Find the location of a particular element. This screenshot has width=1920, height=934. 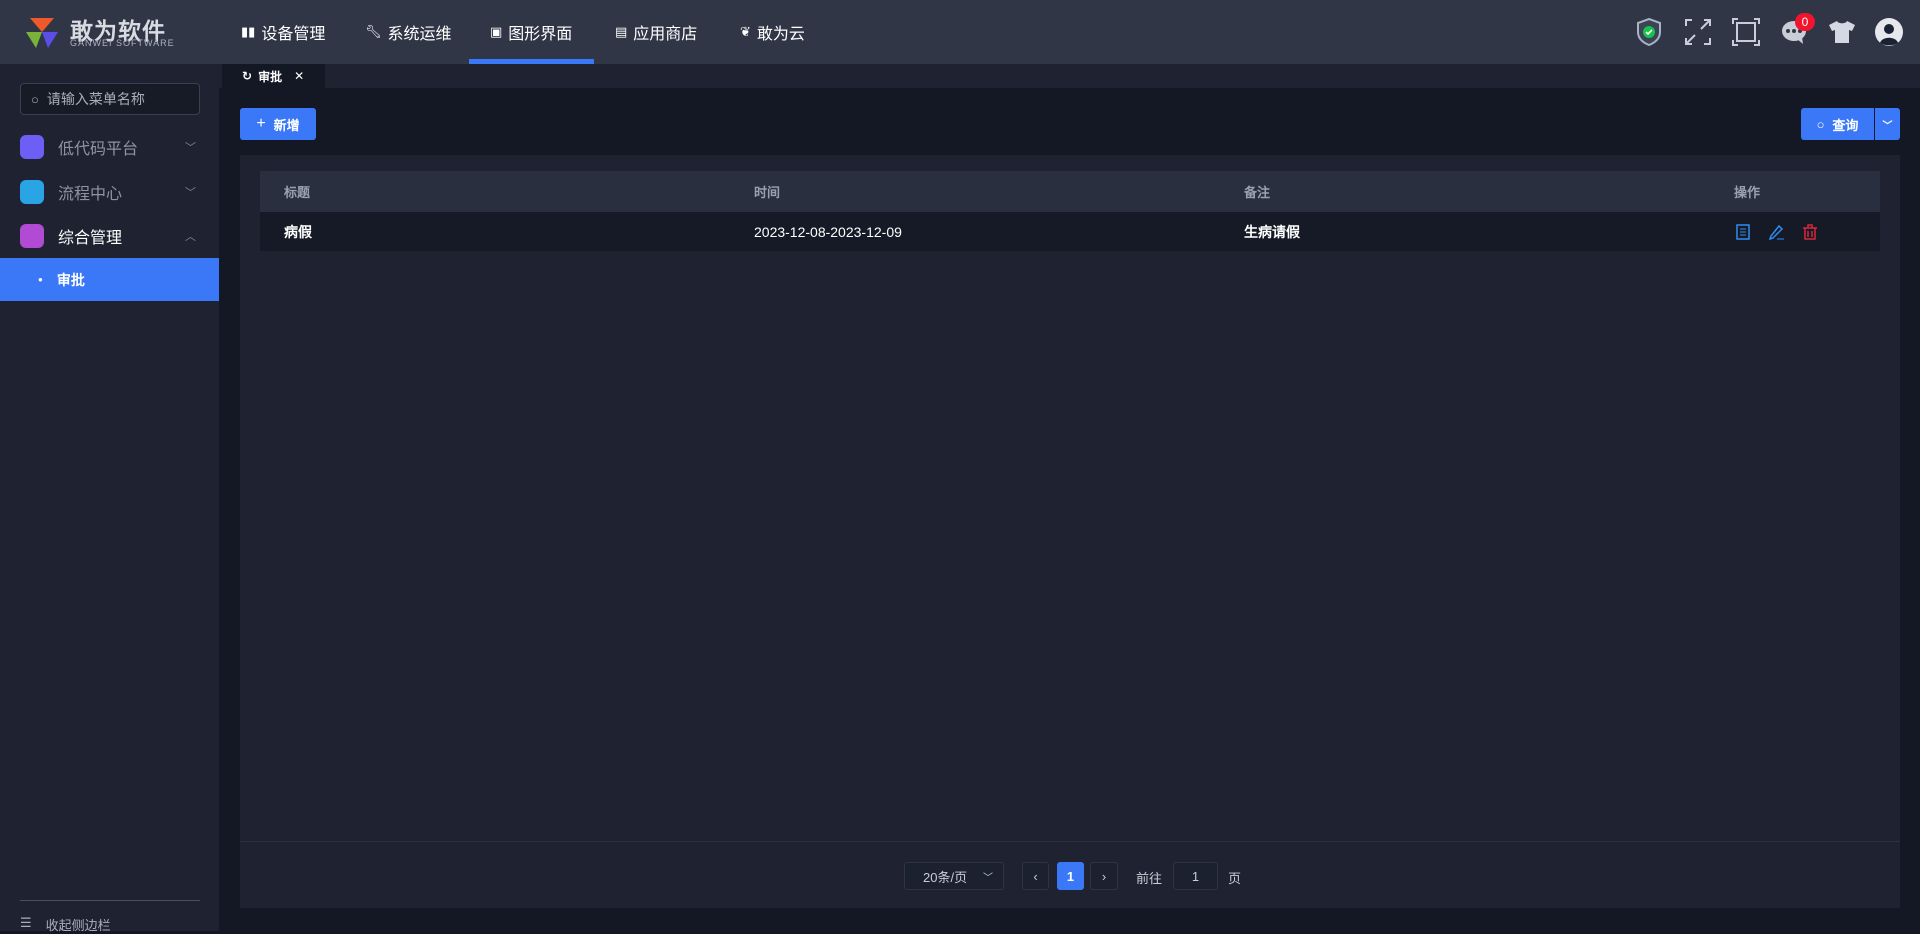

next-page-button: › is located at coordinates (1104, 876).